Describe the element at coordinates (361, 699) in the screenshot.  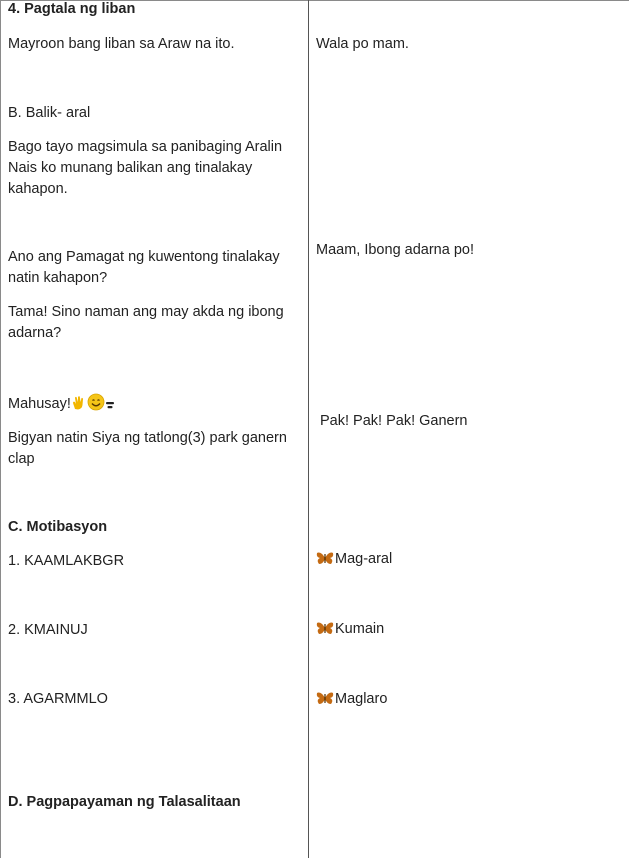
I see `answer-3-text: Maglaro` at that location.